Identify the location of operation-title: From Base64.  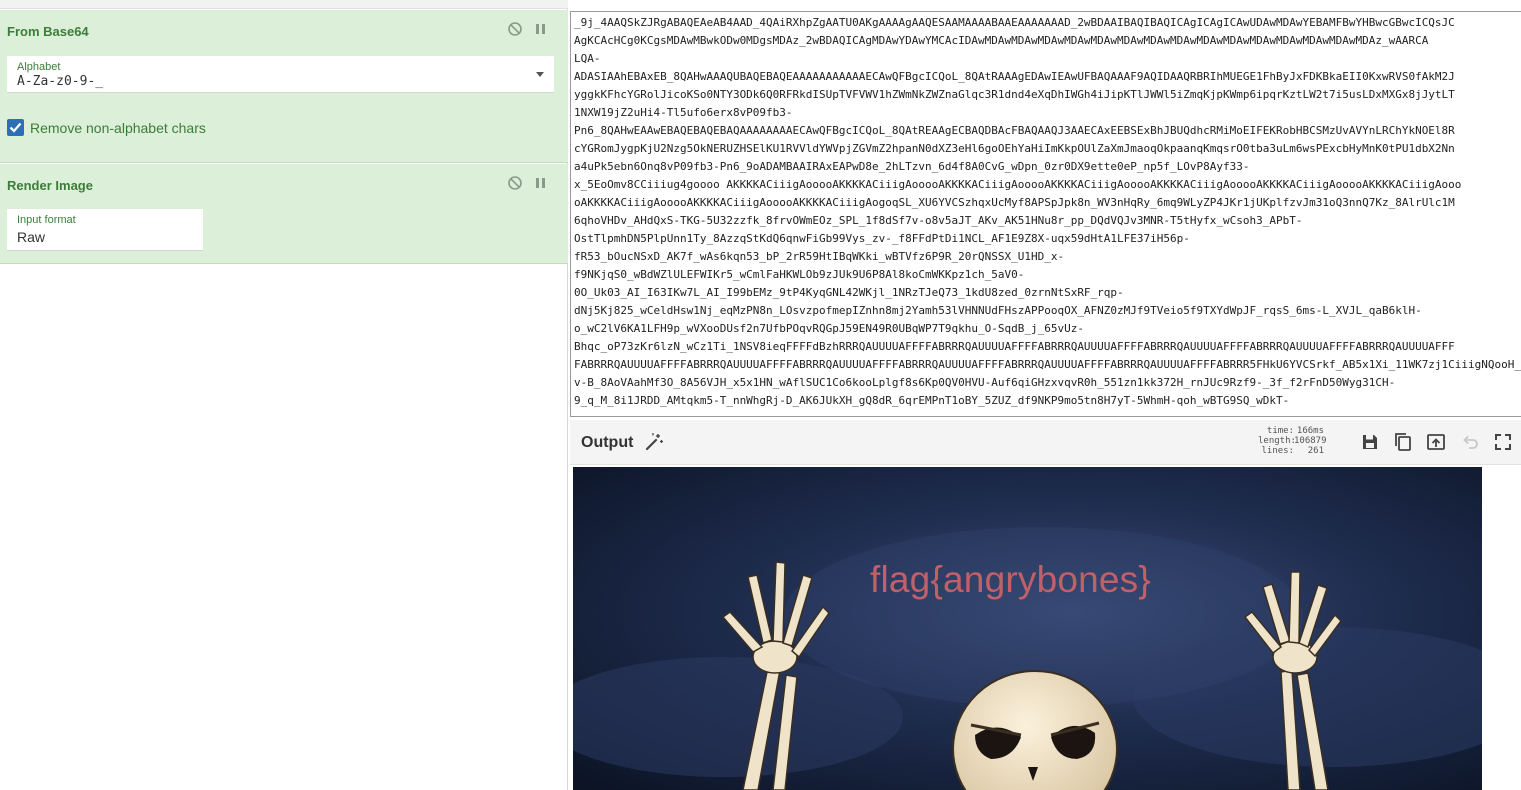
(48, 31).